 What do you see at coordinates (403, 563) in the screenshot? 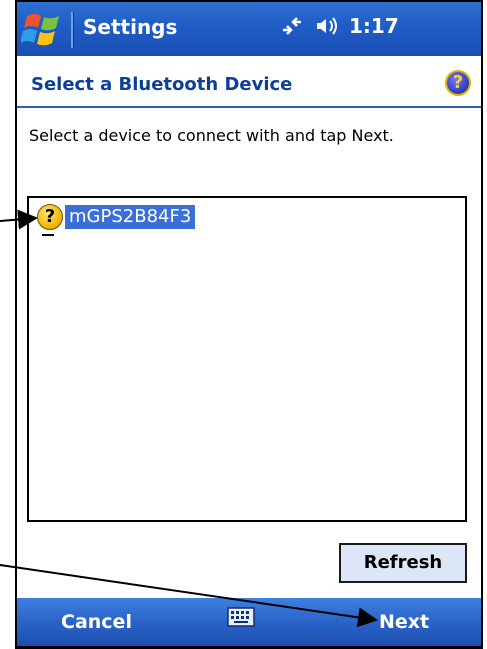
I see `refresh-button: Refresh` at bounding box center [403, 563].